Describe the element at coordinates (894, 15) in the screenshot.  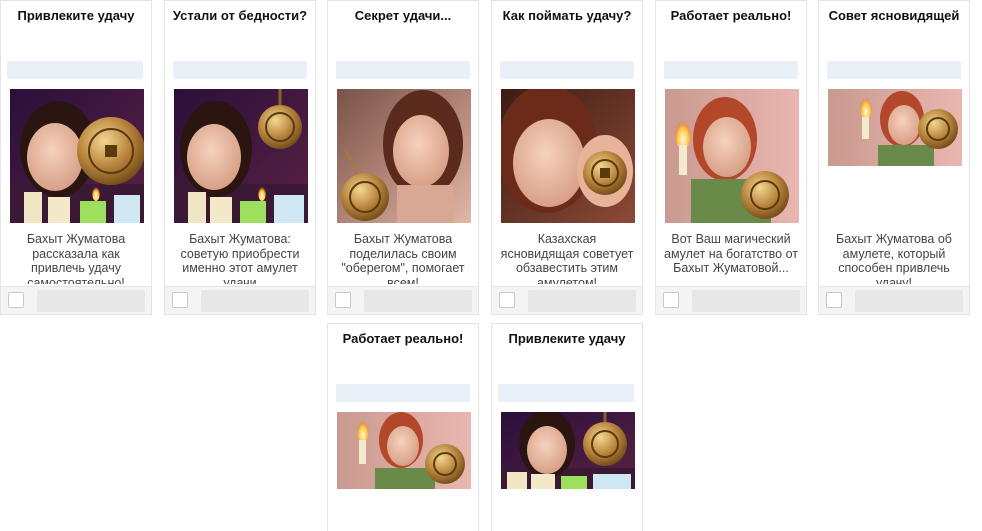
I see `ad-title: Совет ясновидящей` at that location.